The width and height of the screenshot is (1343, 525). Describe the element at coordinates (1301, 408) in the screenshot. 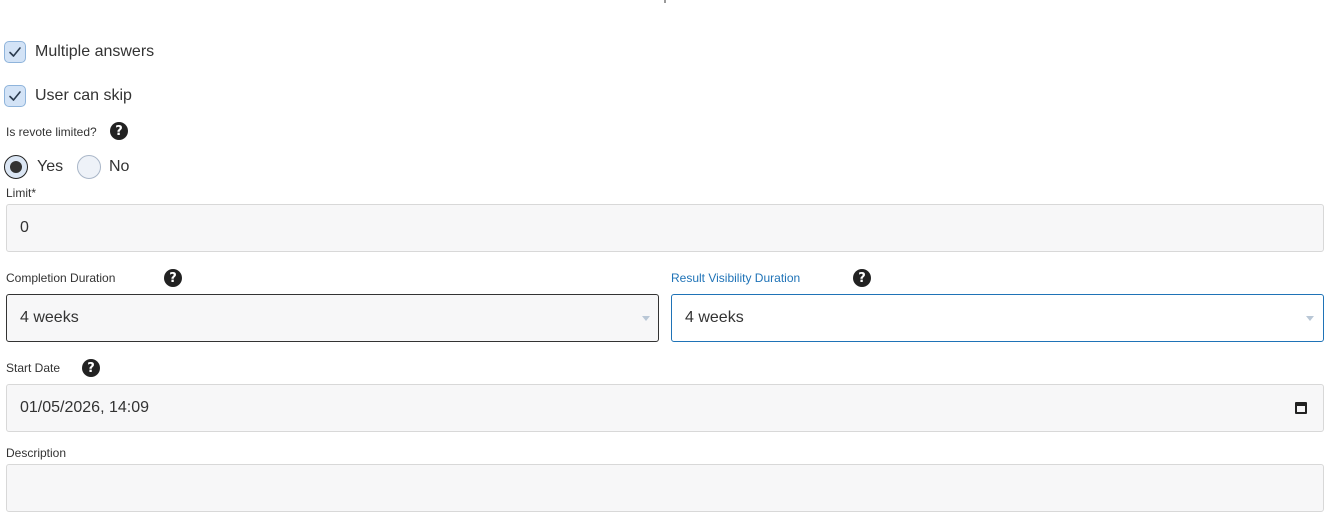

I see `calendar-icon` at that location.